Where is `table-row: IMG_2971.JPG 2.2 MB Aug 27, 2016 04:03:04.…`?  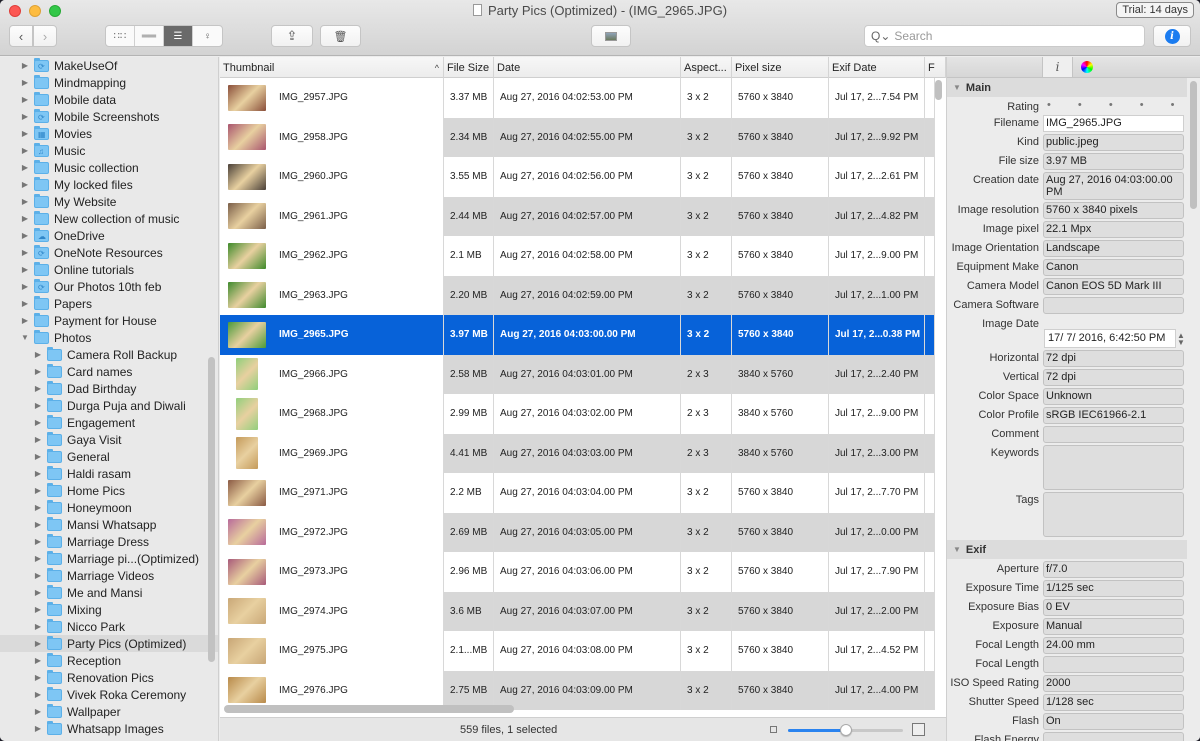 table-row: IMG_2971.JPG 2.2 MB Aug 27, 2016 04:03:04.… is located at coordinates (583, 493).